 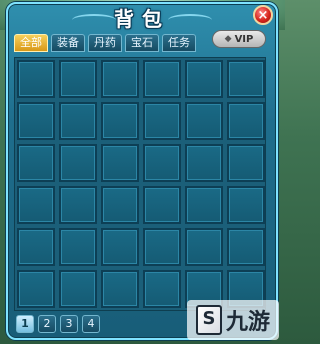 I want to click on tab-gems: 宝石, so click(x=142, y=43).